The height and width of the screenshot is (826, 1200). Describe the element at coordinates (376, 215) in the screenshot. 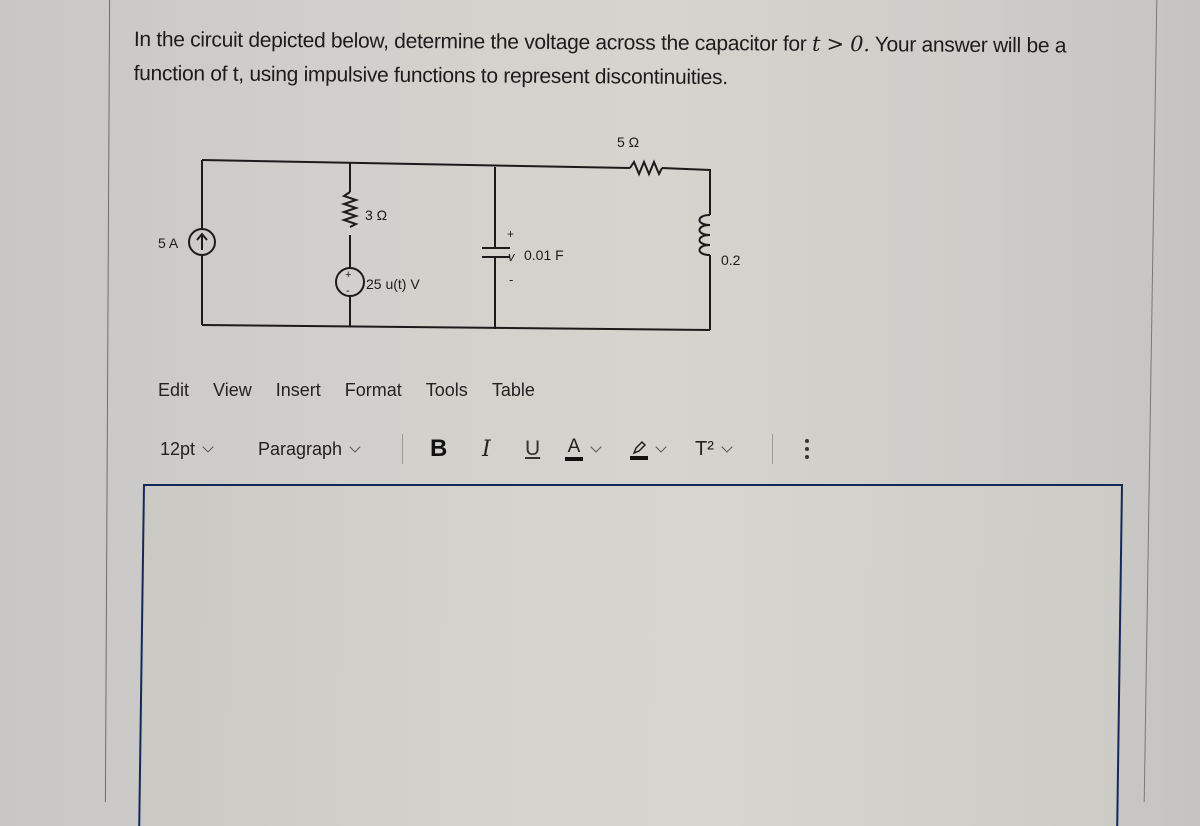

I see `resistor-3ohm-label: 3 Ω` at that location.